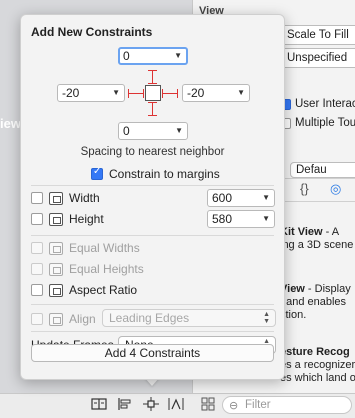 This screenshot has height=418, width=355. I want to click on align-select: Leading Edges ▲ ▼, so click(189, 318).